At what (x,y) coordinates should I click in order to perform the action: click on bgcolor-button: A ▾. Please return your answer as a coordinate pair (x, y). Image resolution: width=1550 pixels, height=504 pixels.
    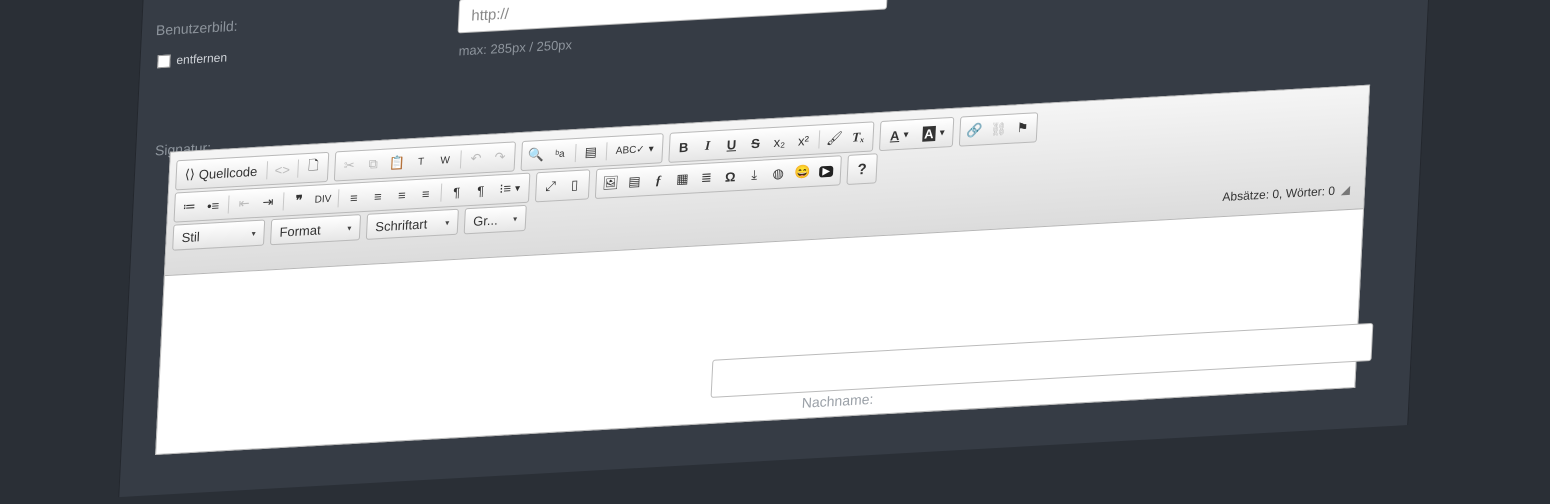
    Looking at the image, I should click on (933, 133).